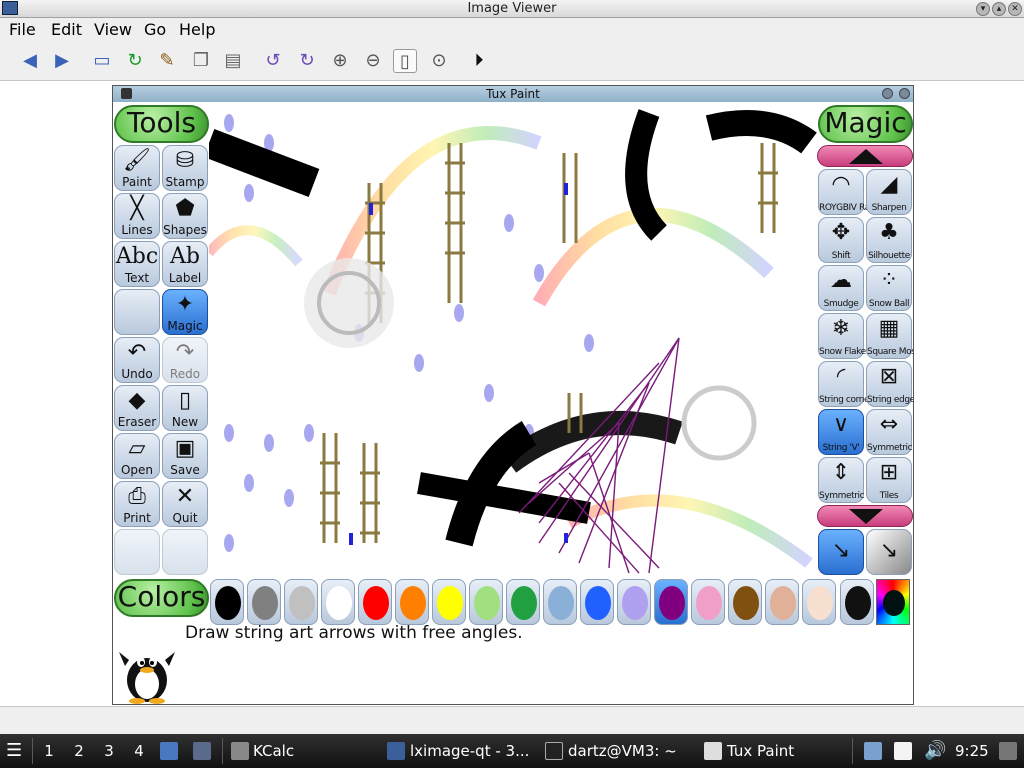 The width and height of the screenshot is (1024, 768). What do you see at coordinates (889, 472) in the screenshot?
I see `tiles-icon: ⊞` at bounding box center [889, 472].